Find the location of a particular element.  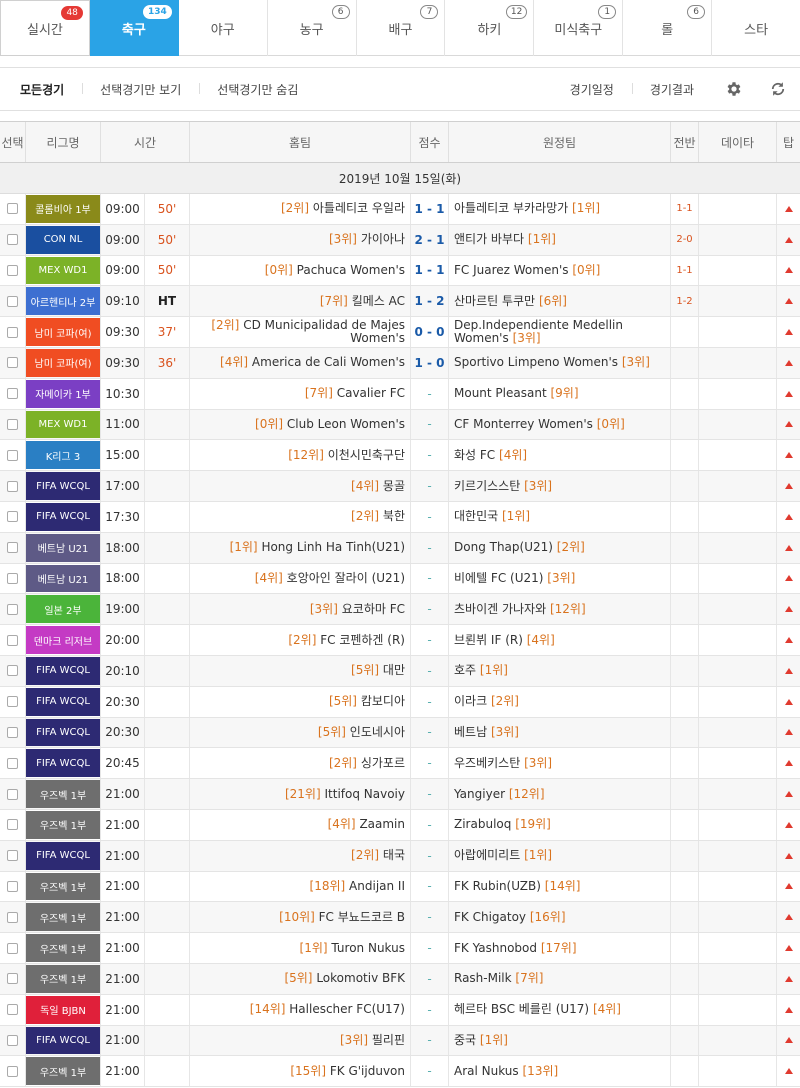

home-team-cell: [4위] 몽골 is located at coordinates (300, 486).